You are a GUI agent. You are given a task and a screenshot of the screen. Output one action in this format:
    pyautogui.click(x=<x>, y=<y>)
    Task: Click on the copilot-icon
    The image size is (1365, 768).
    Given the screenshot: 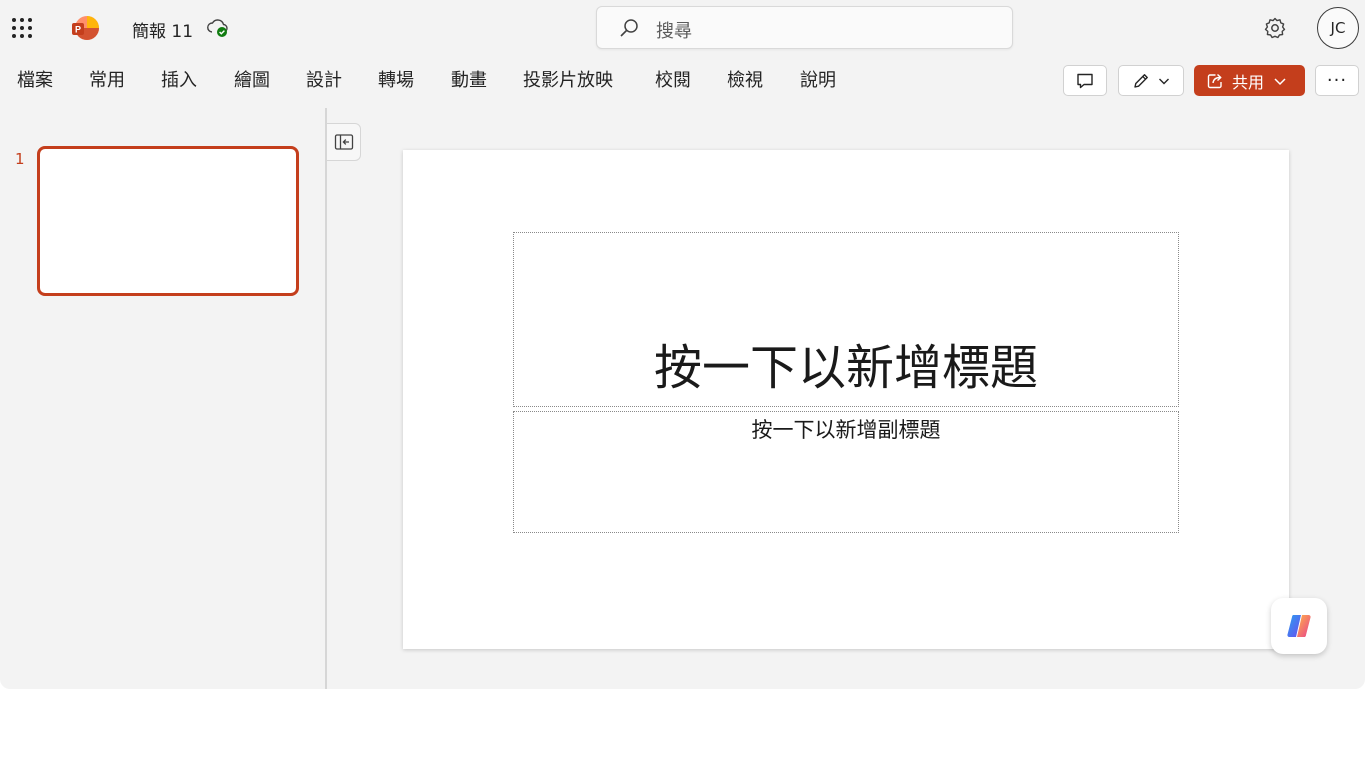 What is the action you would take?
    pyautogui.click(x=1299, y=626)
    